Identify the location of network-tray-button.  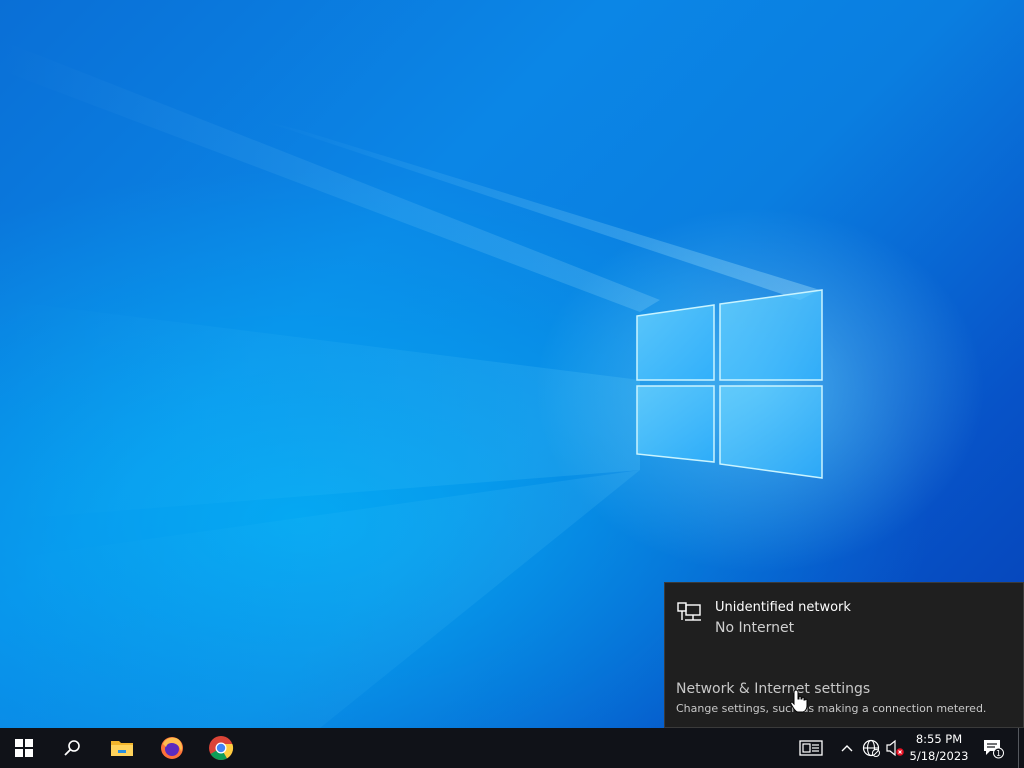
(871, 748).